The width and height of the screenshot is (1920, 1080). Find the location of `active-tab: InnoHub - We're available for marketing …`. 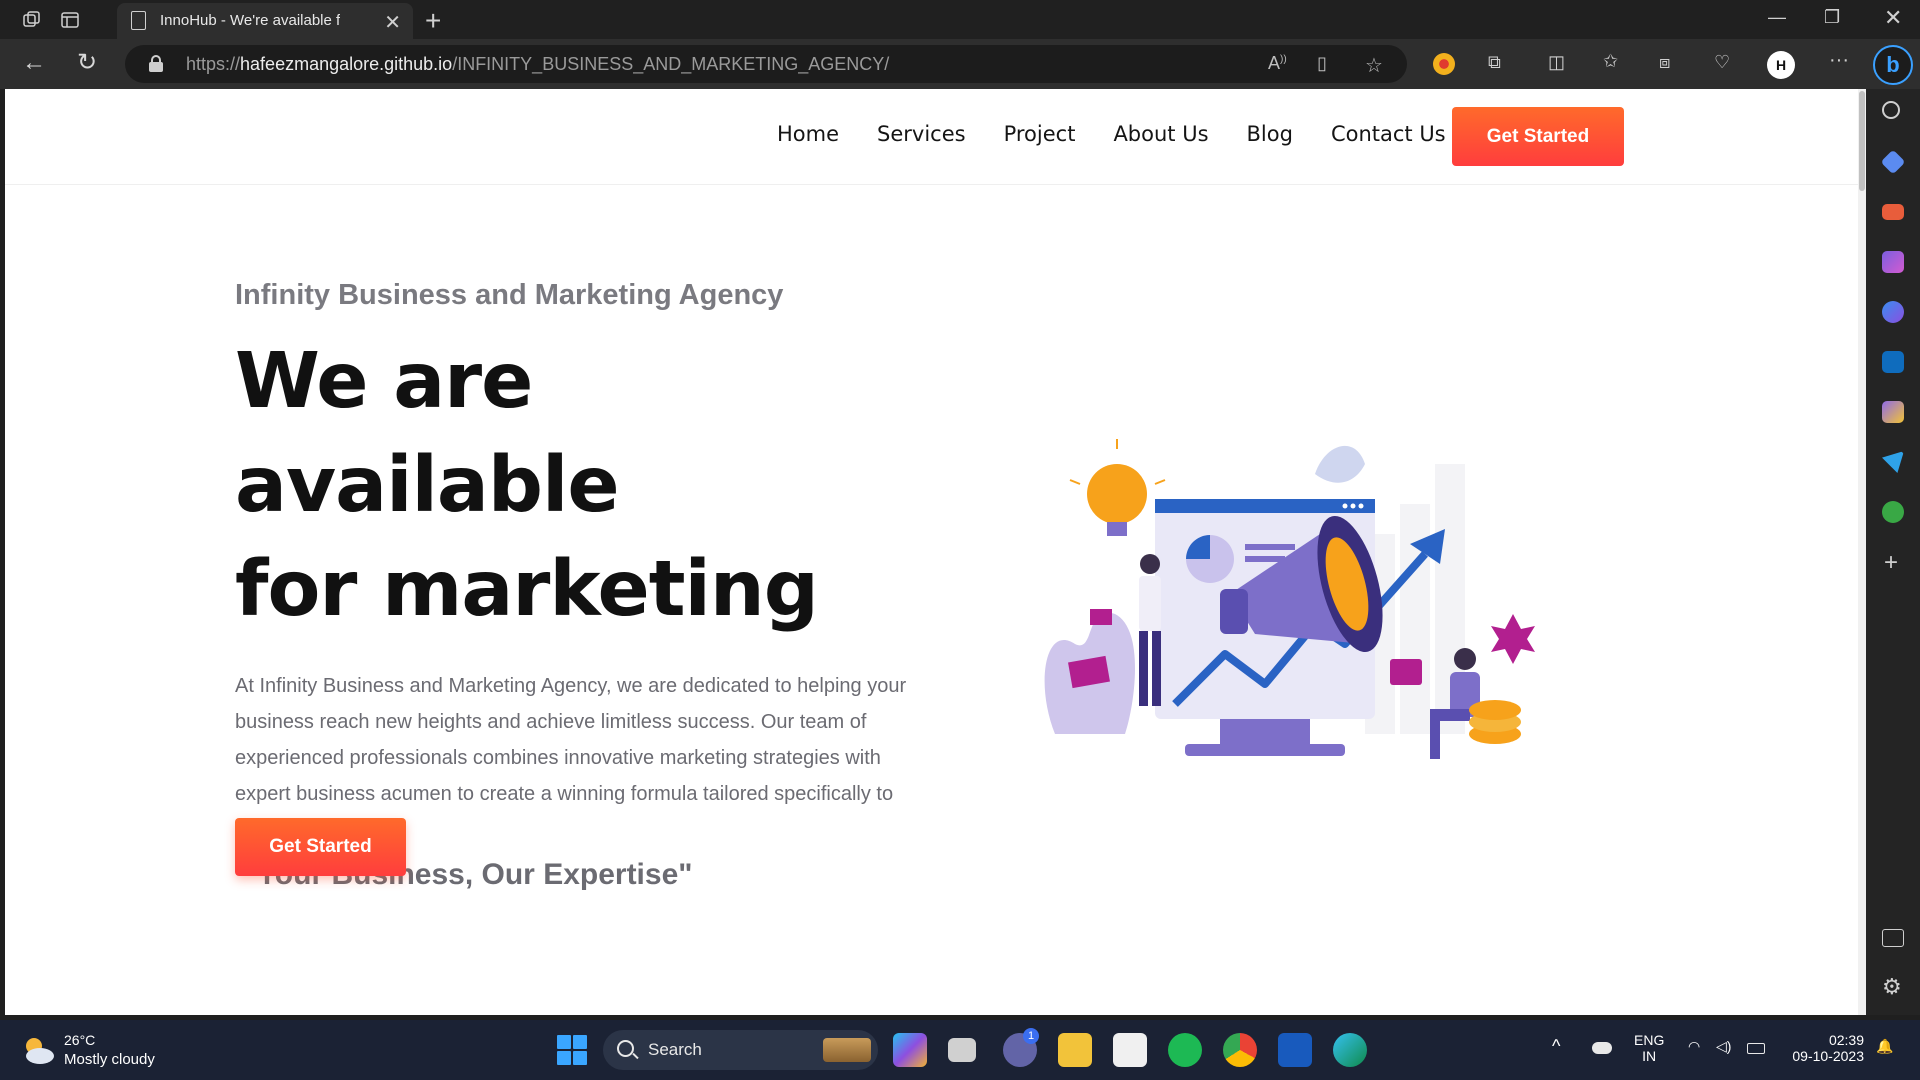

active-tab: InnoHub - We're available for marketing … is located at coordinates (265, 21).